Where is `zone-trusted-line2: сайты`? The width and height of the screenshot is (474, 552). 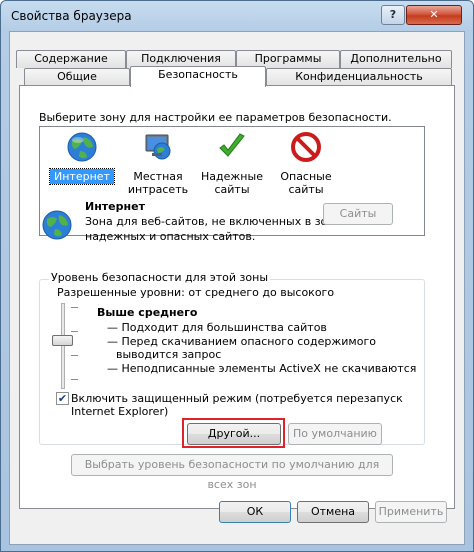 zone-trusted-line2: сайты is located at coordinates (232, 189).